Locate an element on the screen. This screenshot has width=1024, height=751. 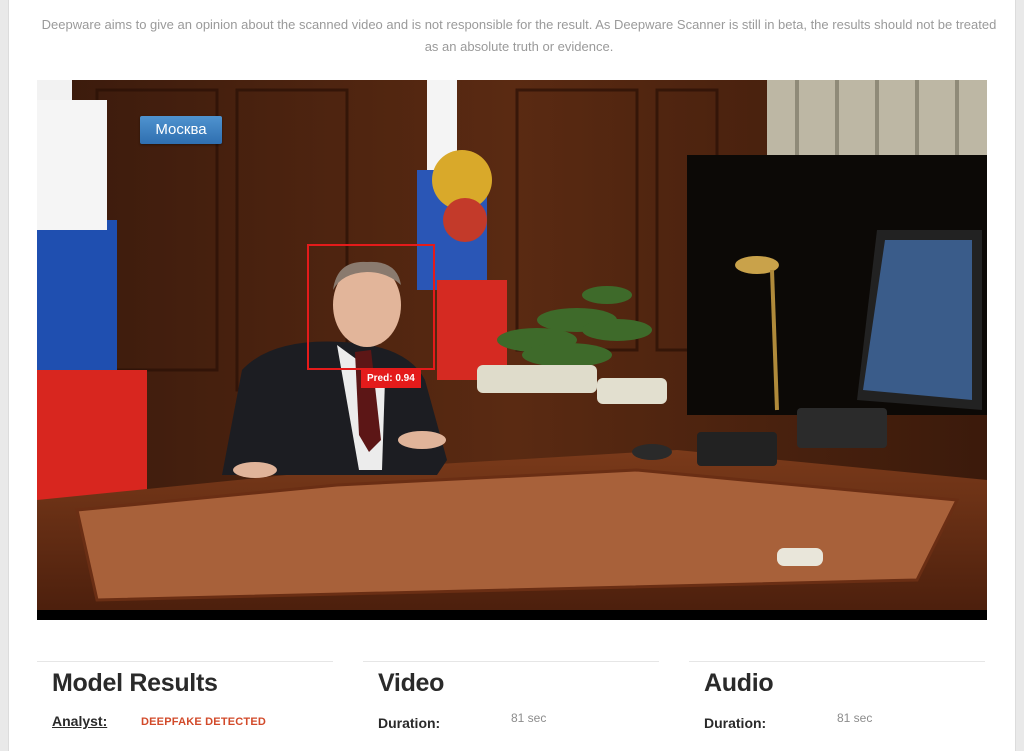
video-duration-label: Duration: is located at coordinates (409, 723).